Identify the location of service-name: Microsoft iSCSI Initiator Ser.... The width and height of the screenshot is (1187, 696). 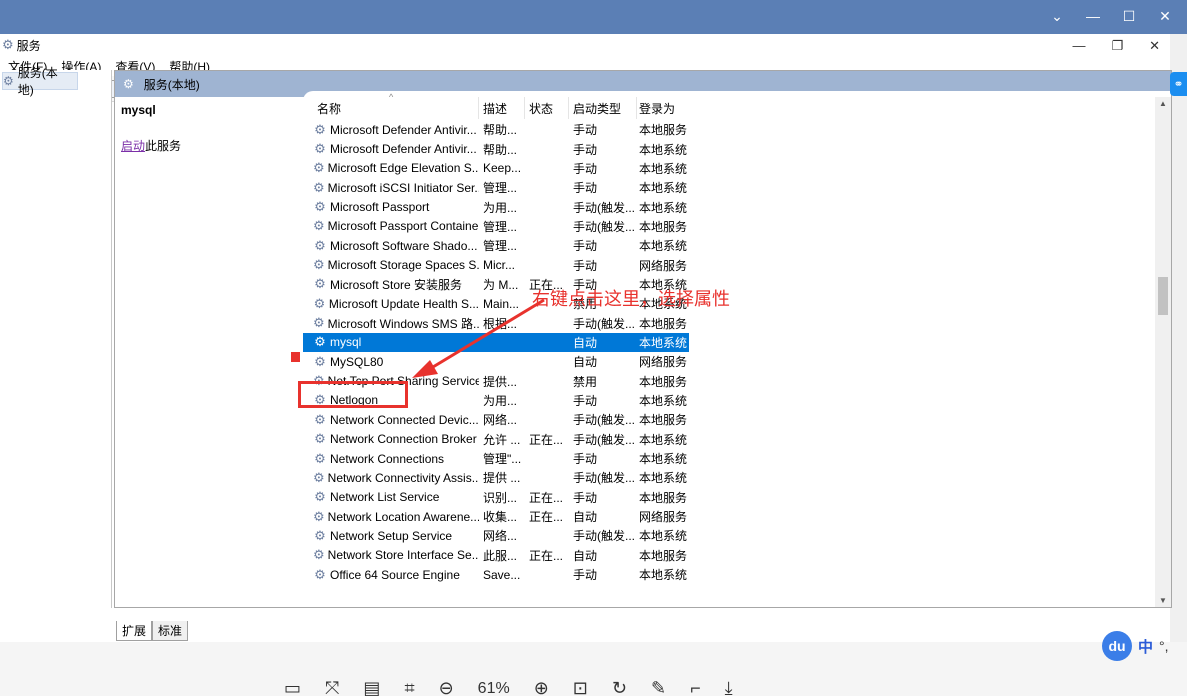
(403, 187).